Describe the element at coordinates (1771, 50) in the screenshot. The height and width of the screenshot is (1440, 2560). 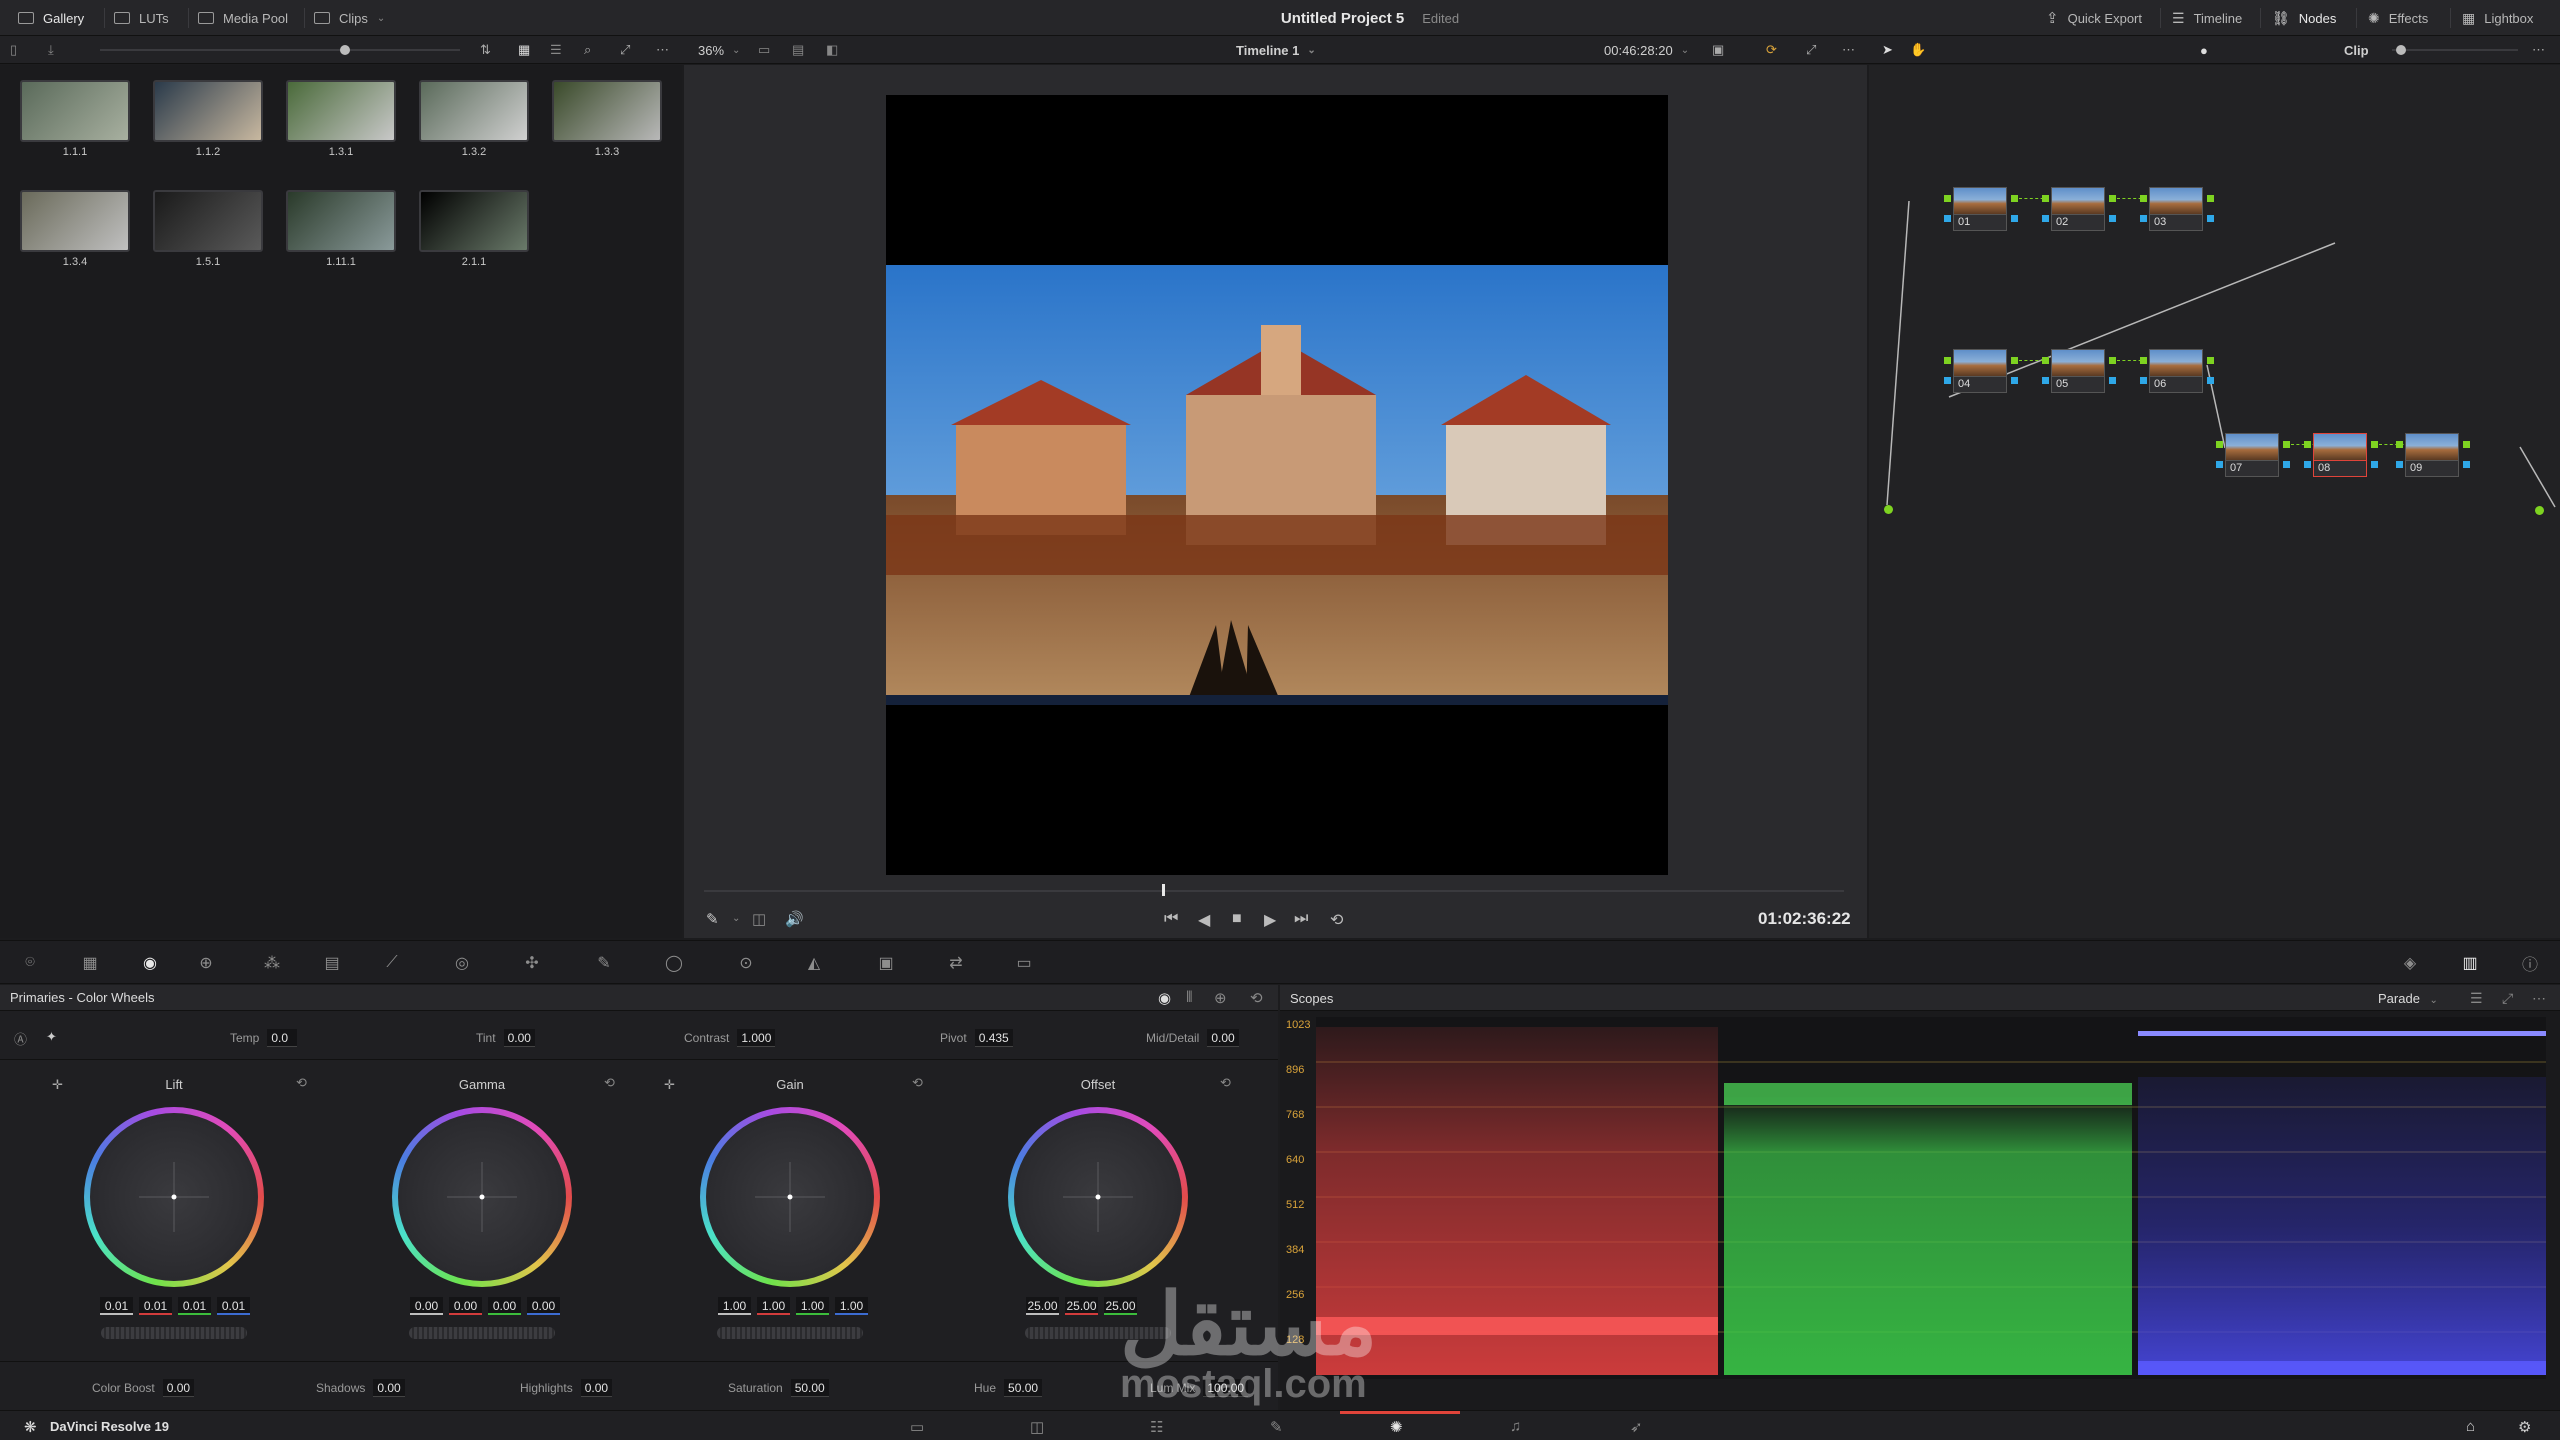
I see `loop-highlight-icon: ⟳` at that location.